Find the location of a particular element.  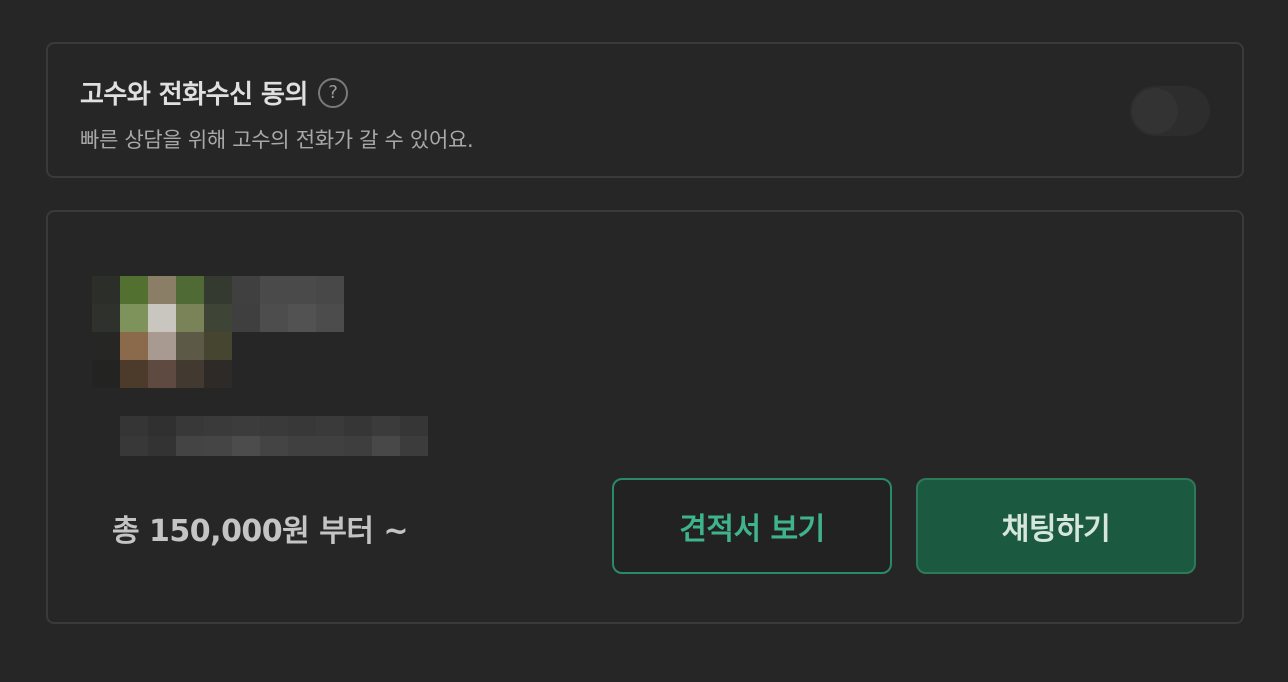

consent-title-row: 고수와 전화수신 동의 ? is located at coordinates (214, 92).